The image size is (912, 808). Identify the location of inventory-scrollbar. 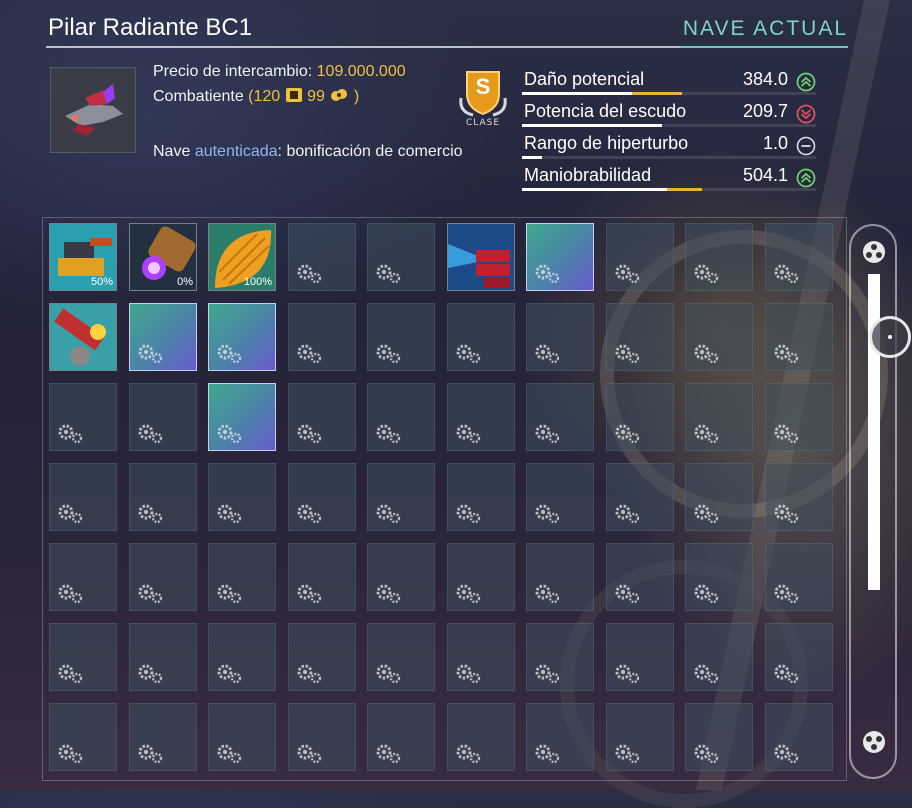
(880, 501).